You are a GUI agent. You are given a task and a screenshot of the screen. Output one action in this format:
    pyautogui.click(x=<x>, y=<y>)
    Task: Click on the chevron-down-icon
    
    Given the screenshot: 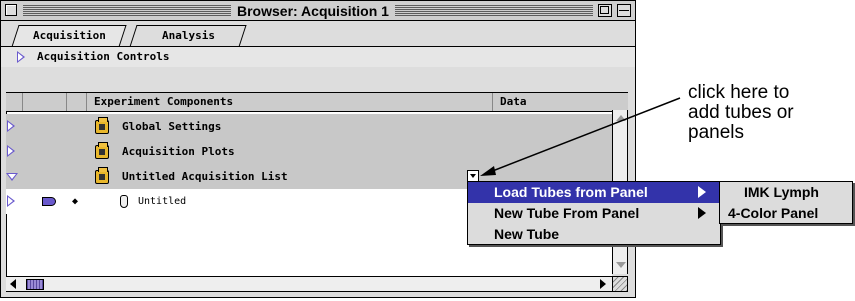 What is the action you would take?
    pyautogui.click(x=473, y=176)
    